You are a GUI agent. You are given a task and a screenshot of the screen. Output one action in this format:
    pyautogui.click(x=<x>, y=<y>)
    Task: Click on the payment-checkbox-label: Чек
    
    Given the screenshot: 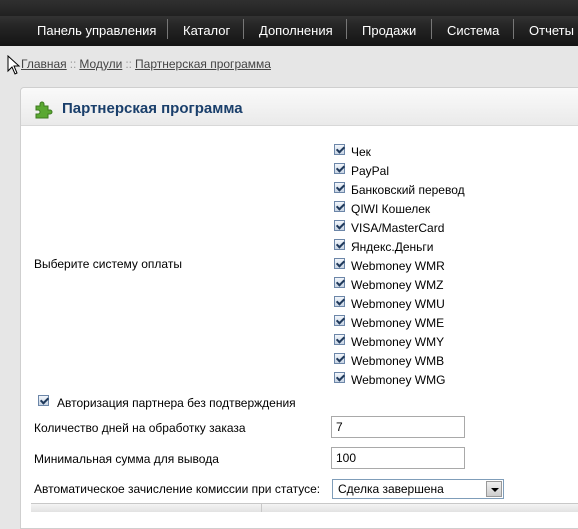 What is the action you would take?
    pyautogui.click(x=361, y=152)
    